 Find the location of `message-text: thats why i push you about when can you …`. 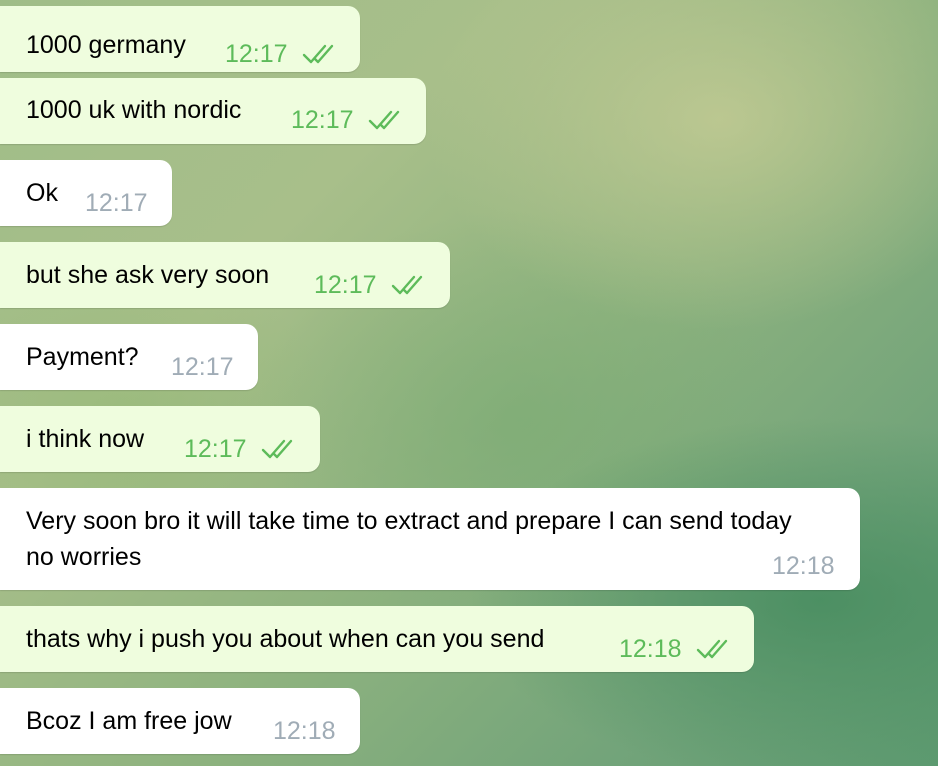

message-text: thats why i push you about when can you … is located at coordinates (285, 639).